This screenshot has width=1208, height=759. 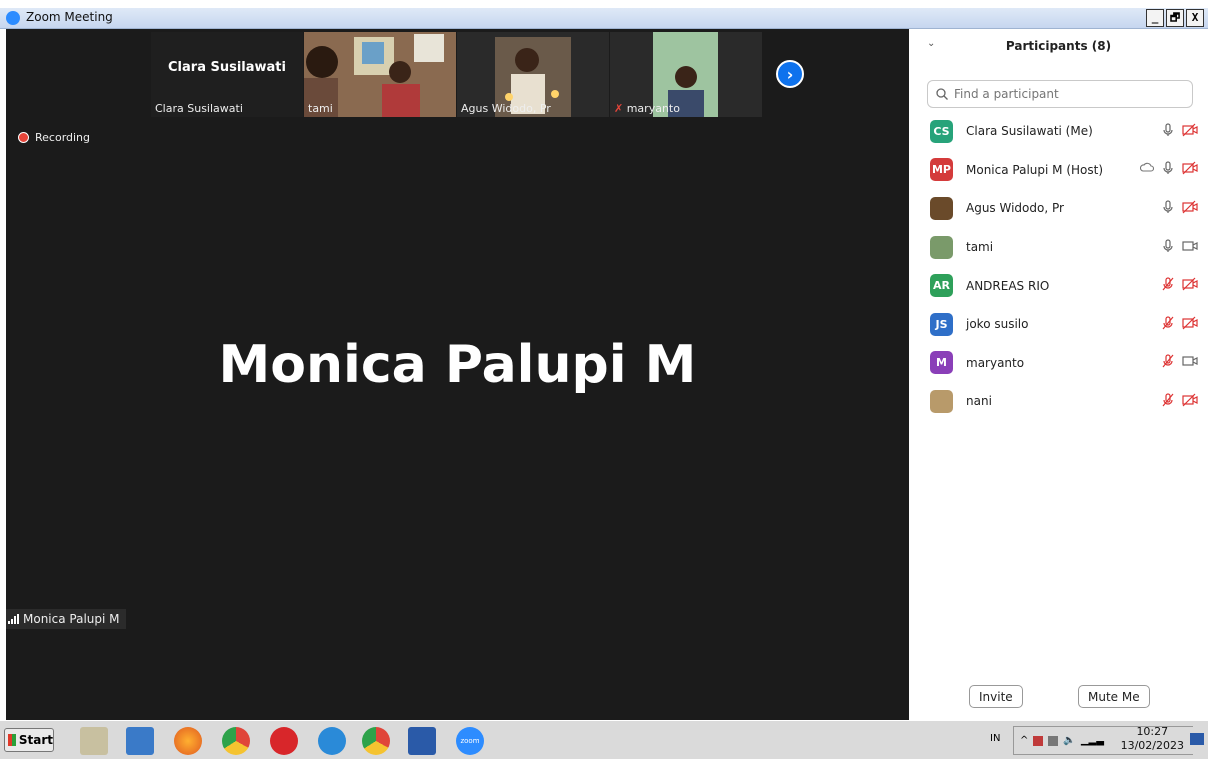 I want to click on zoom-taskbar-icon: zoom, so click(x=470, y=741).